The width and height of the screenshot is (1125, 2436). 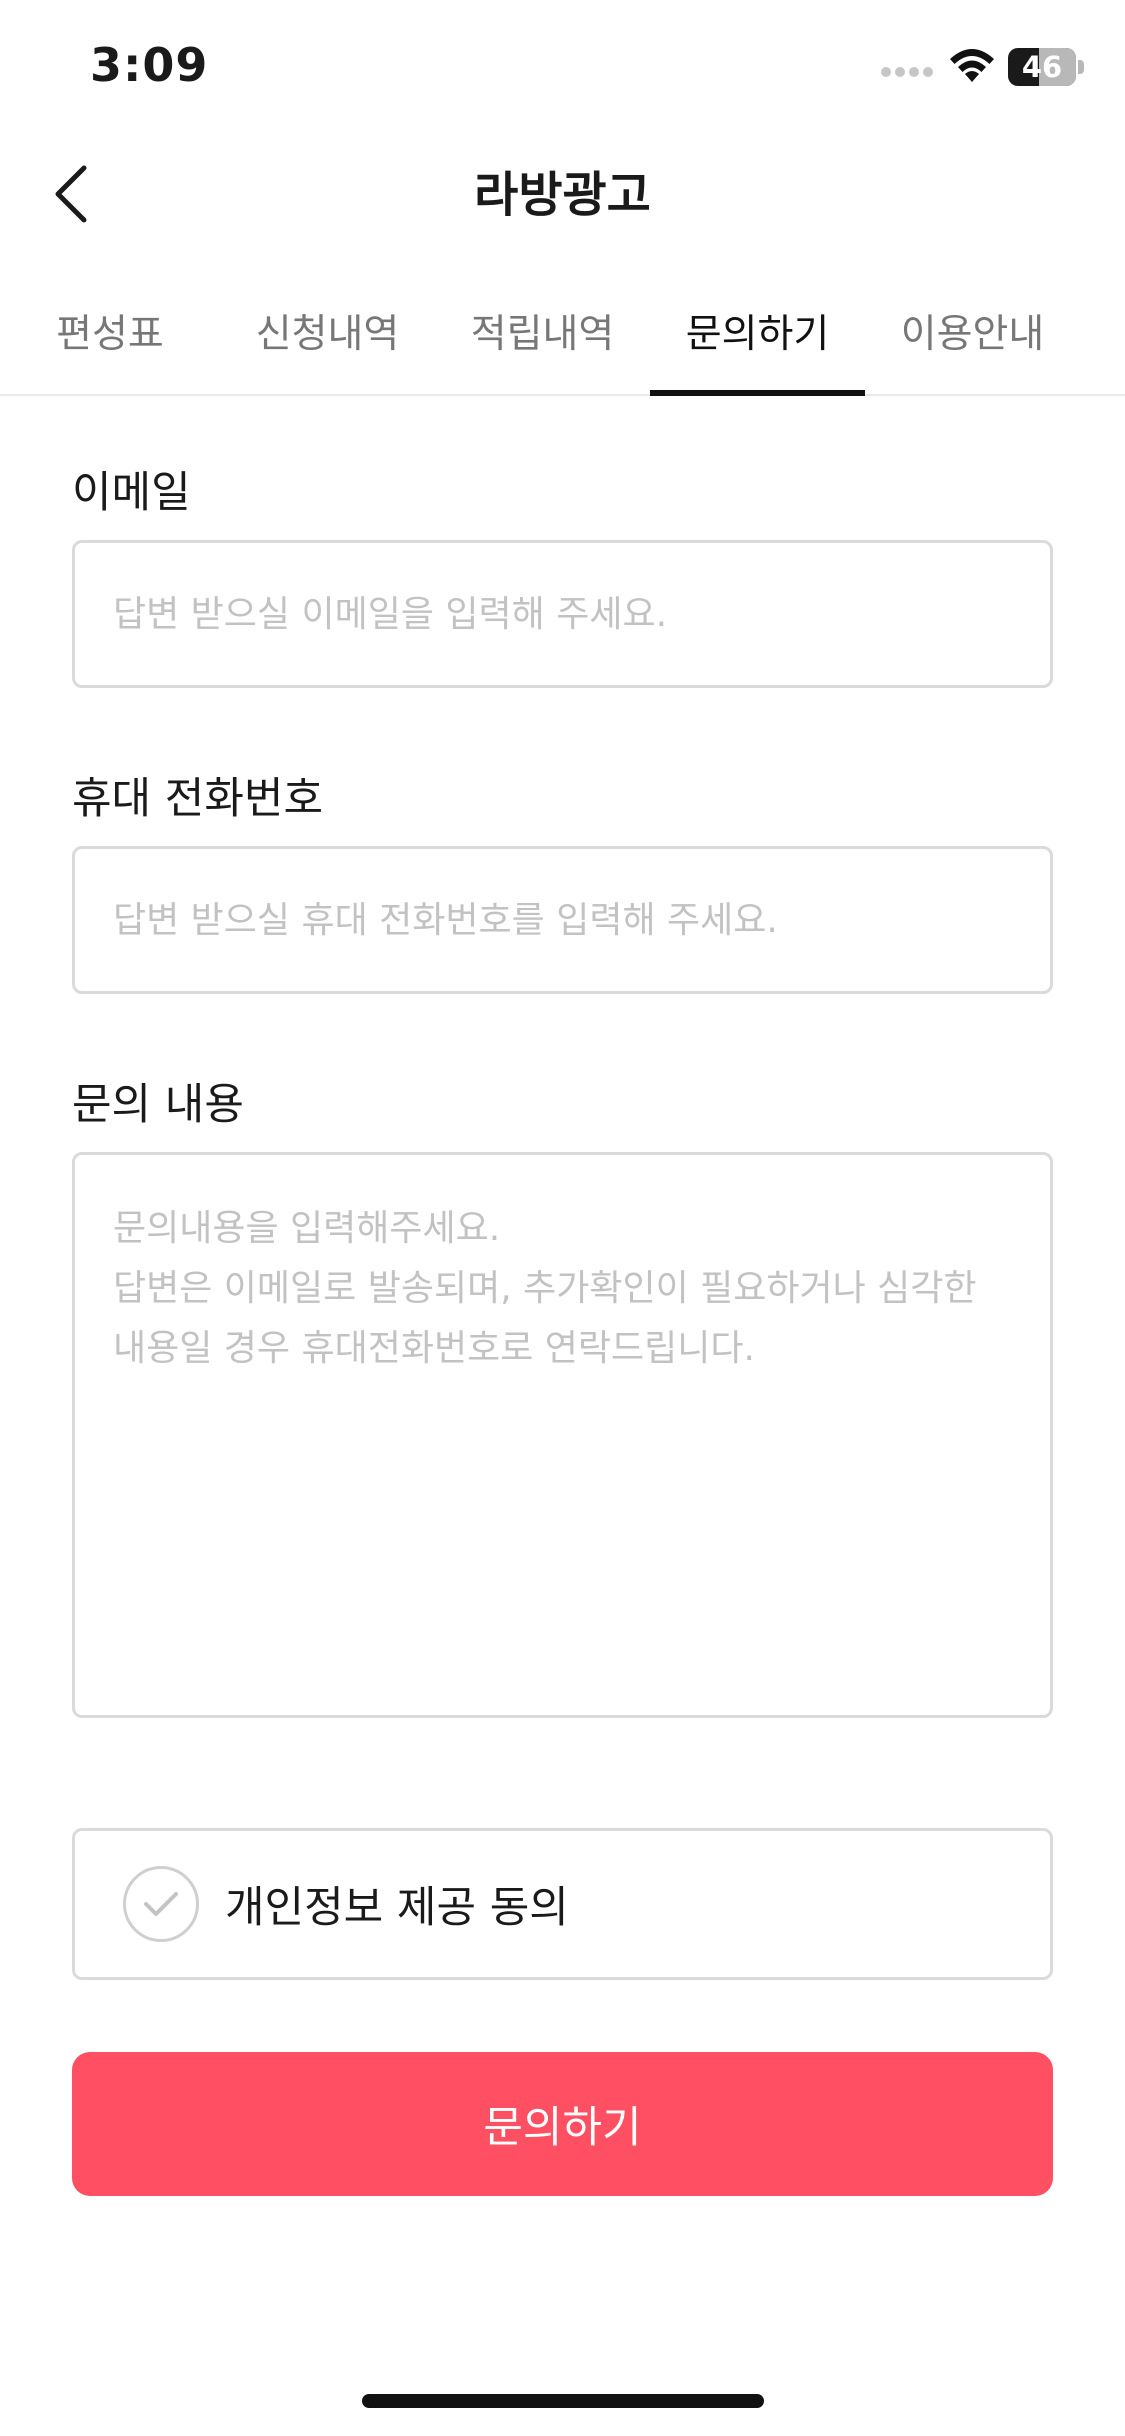 What do you see at coordinates (149, 65) in the screenshot?
I see `status-time: 3:09` at bounding box center [149, 65].